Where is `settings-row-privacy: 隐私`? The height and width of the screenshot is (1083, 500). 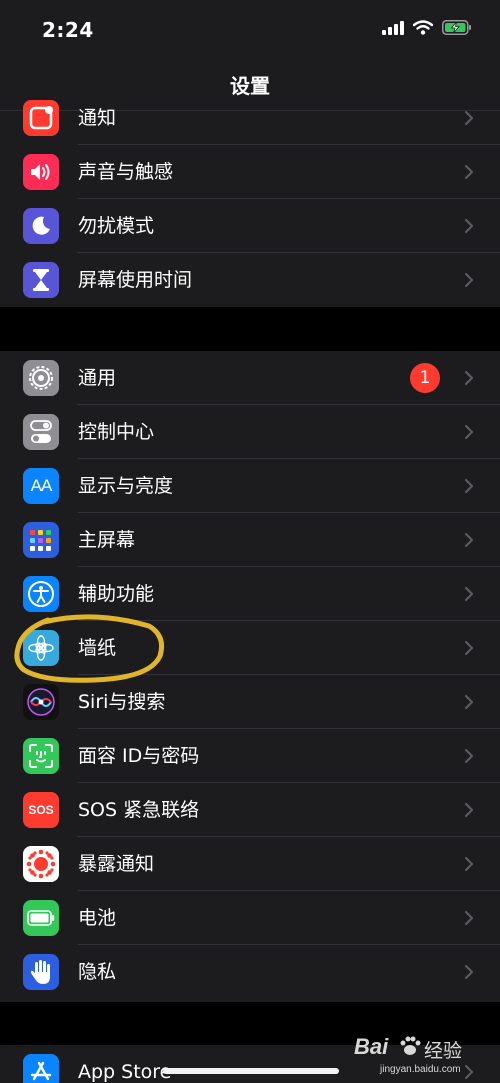
settings-row-privacy: 隐私 is located at coordinates (250, 972).